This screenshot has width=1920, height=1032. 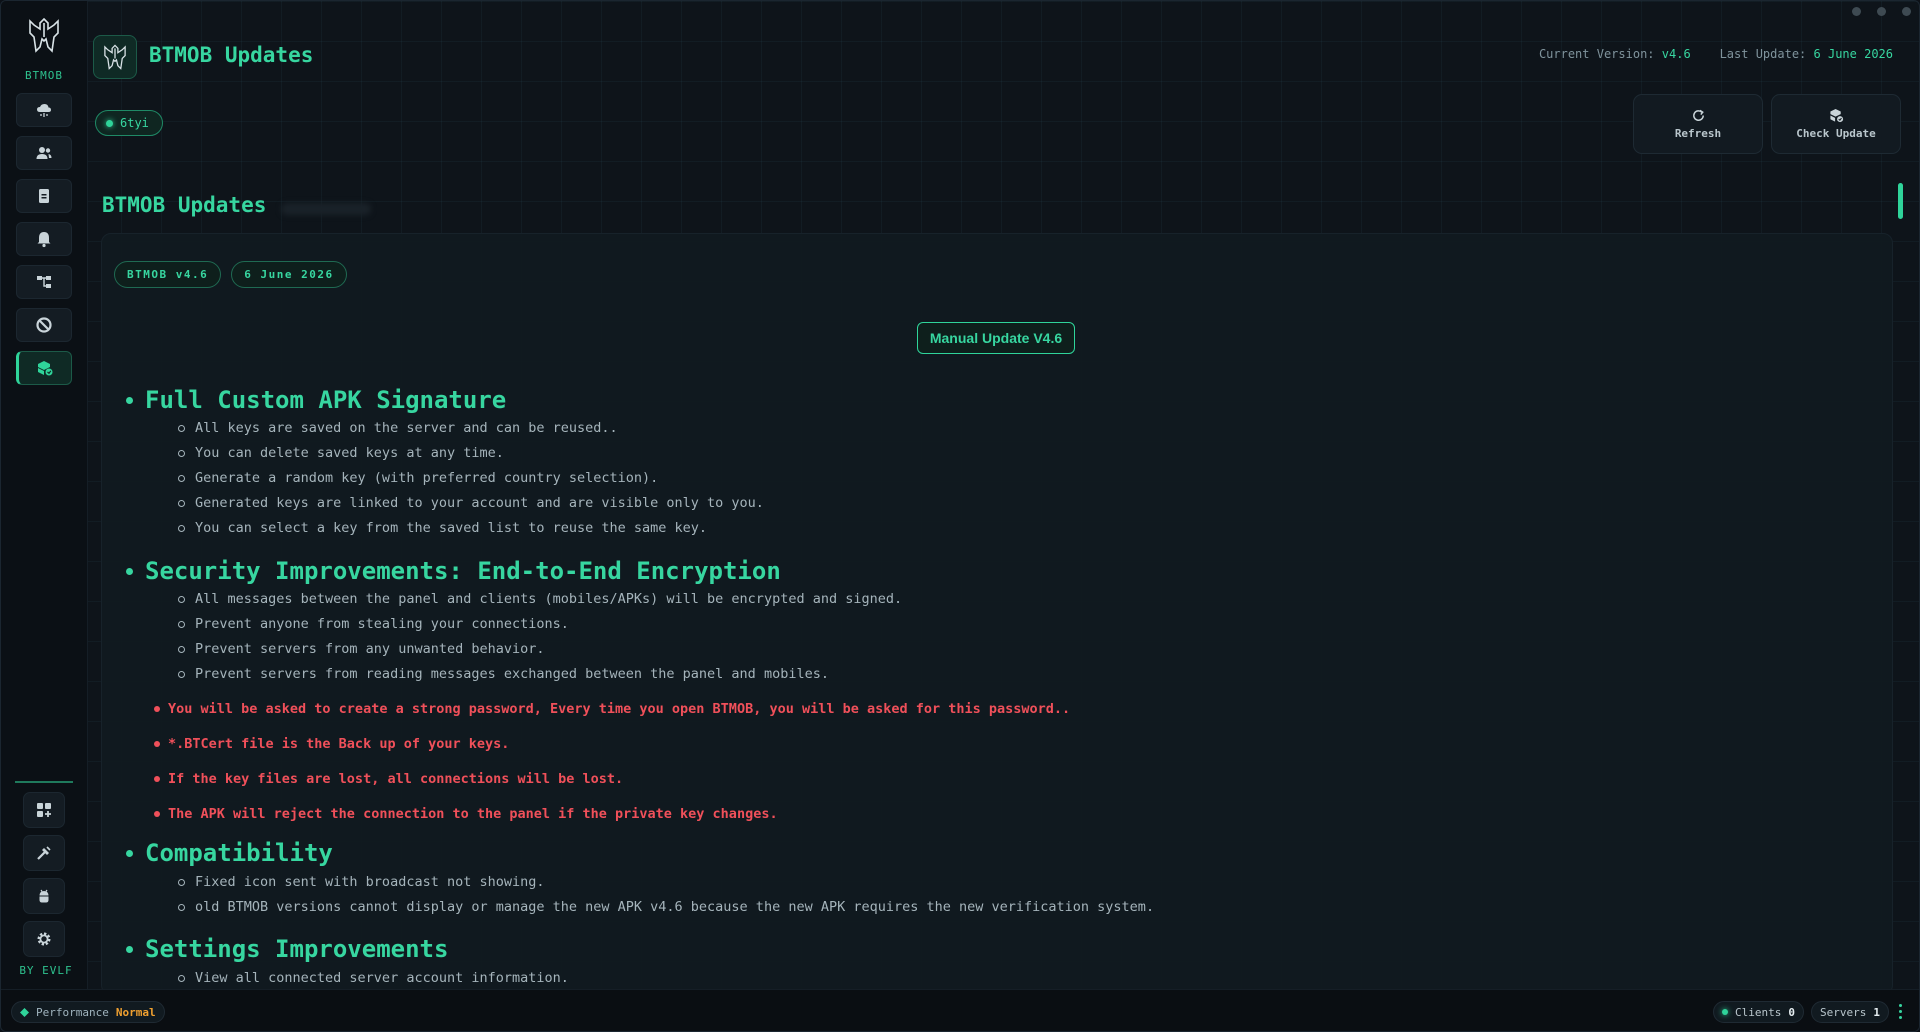 I want to click on android-icon, so click(x=44, y=896).